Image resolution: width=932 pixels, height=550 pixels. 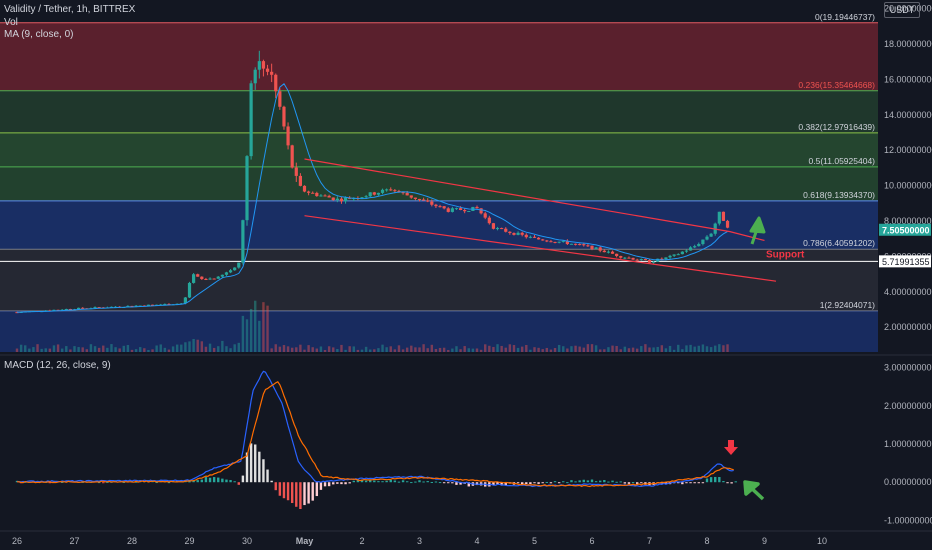 I want to click on fib-level-label: 0.786(6.40591202), so click(x=839, y=243).